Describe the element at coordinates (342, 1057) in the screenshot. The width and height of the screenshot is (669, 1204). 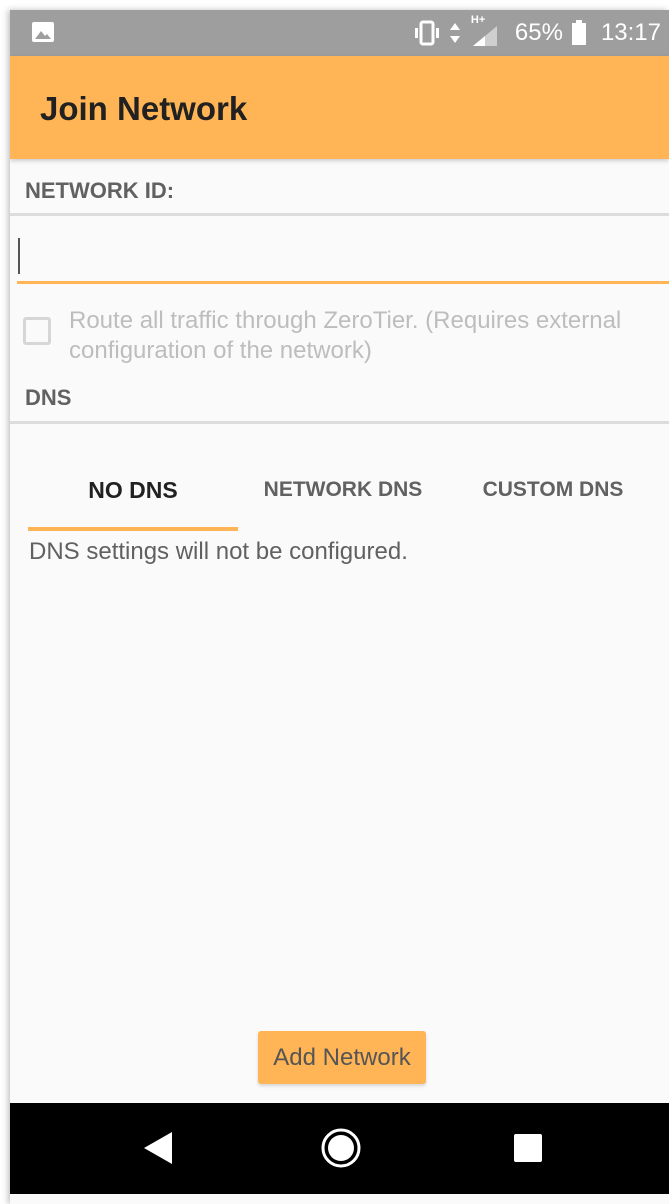
I see `add-network-button: Add Network` at that location.